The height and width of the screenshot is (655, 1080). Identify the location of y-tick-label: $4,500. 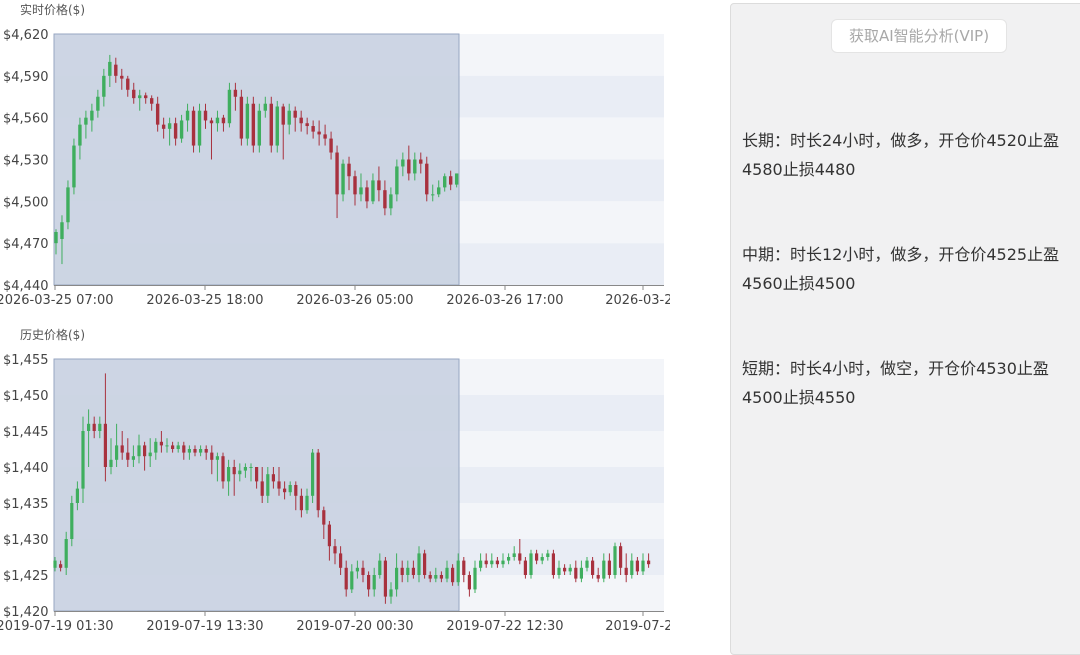
(26, 202).